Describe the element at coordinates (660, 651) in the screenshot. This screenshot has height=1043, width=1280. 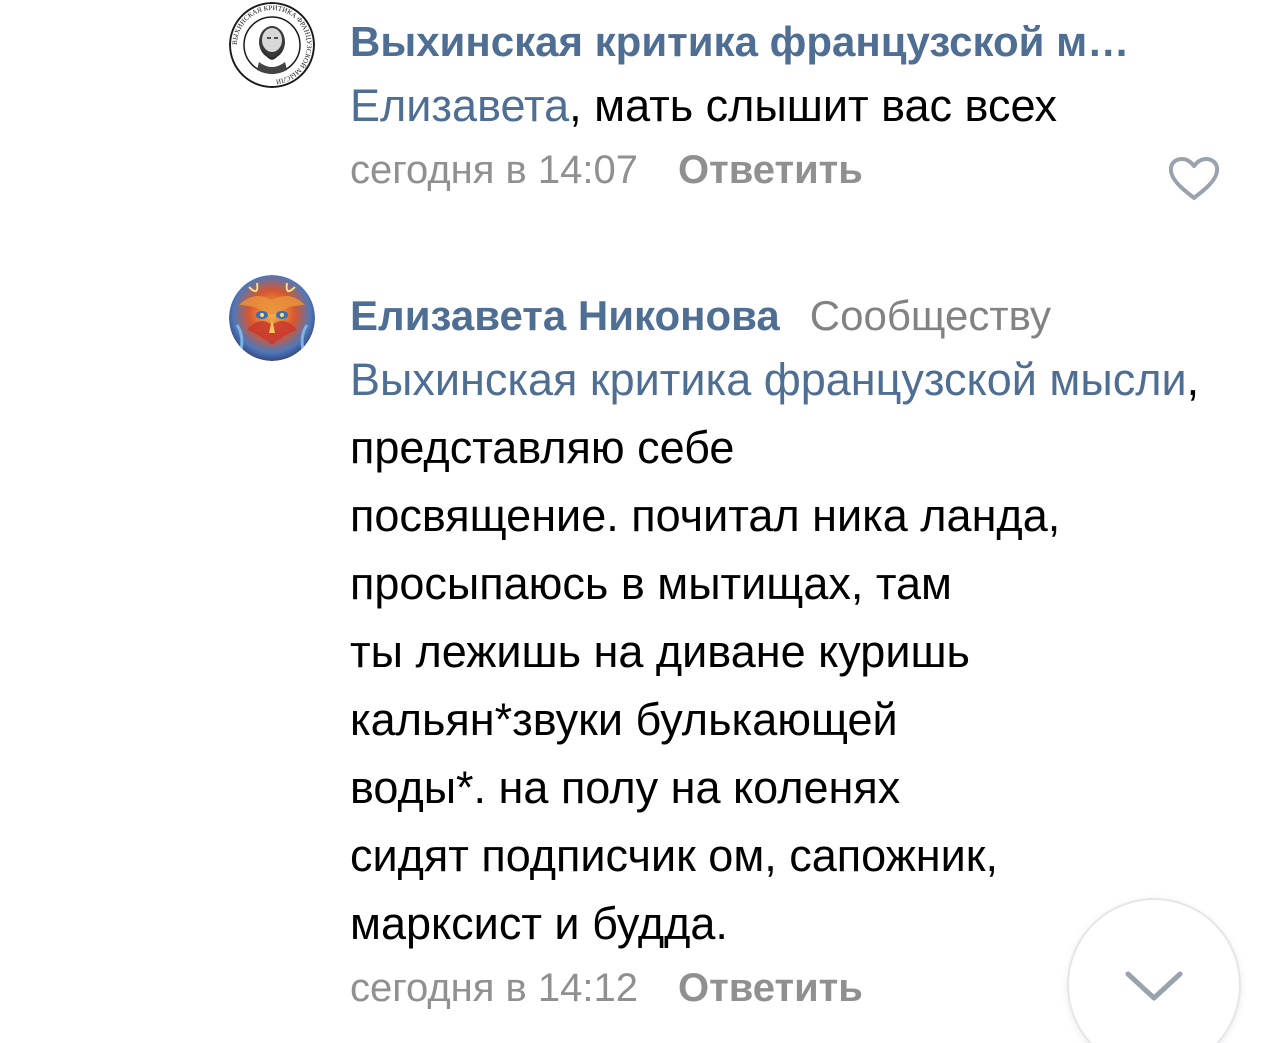
I see `comment-text-line: ты лежишь на диване куришь` at that location.